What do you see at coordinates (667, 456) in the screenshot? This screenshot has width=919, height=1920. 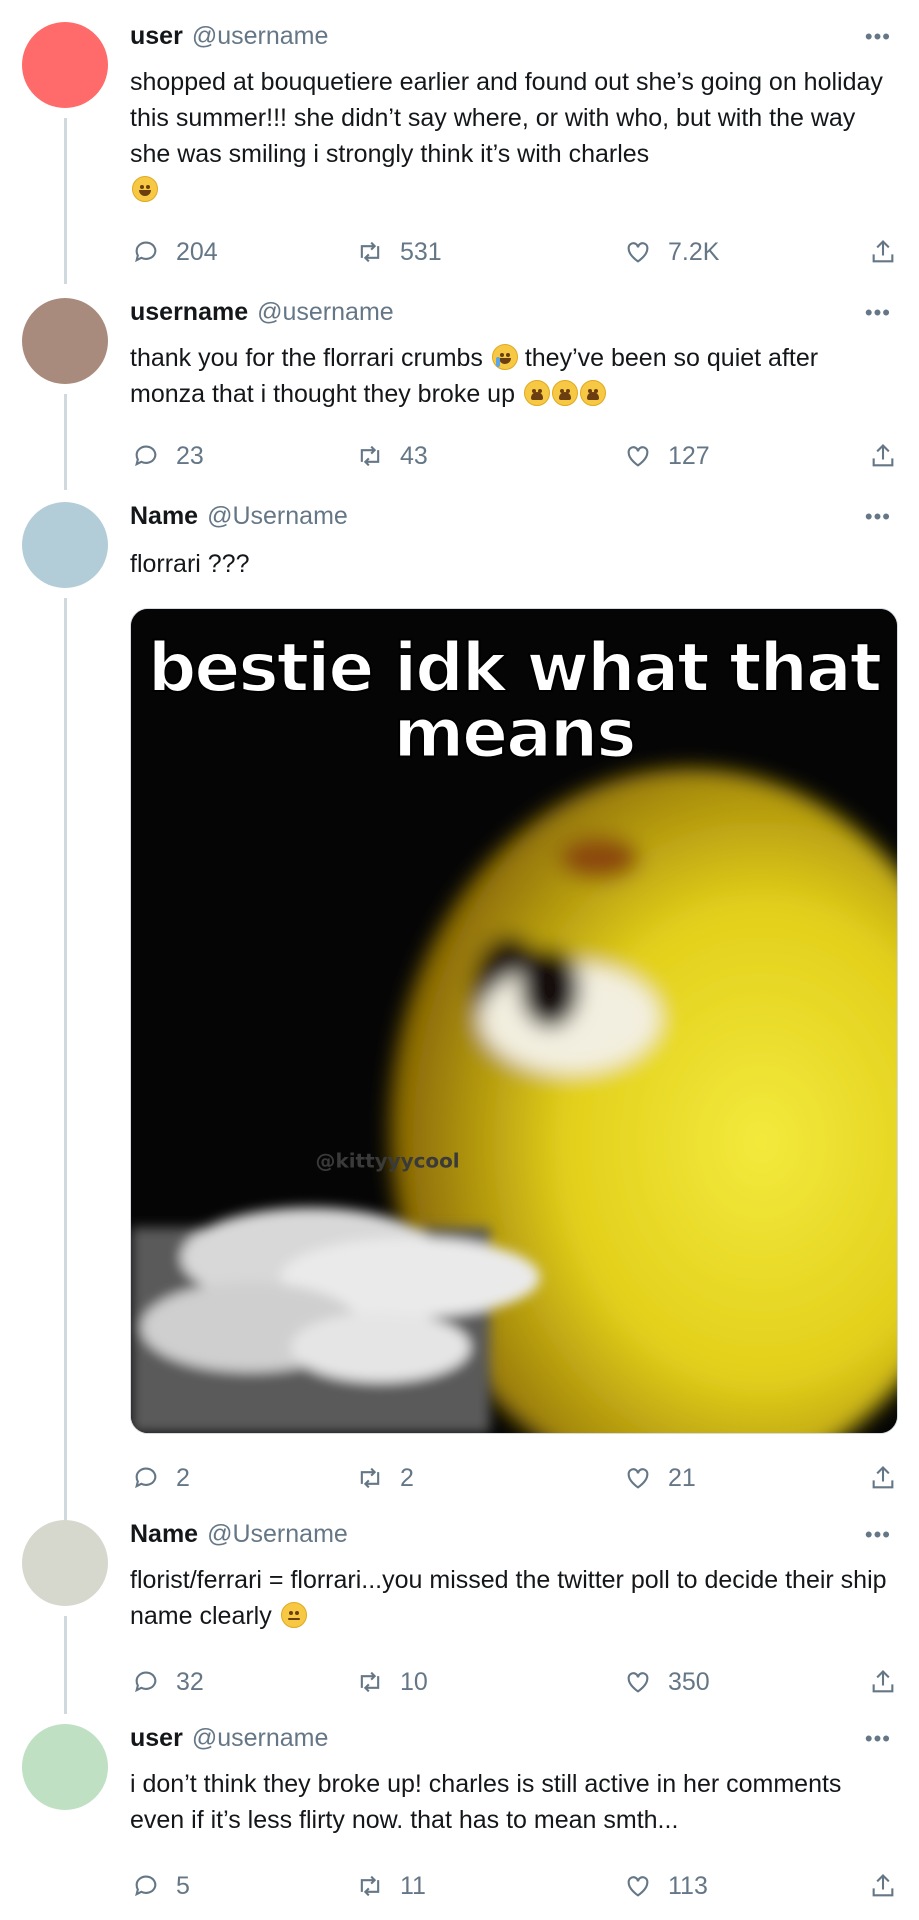 I see `like-button: 127` at bounding box center [667, 456].